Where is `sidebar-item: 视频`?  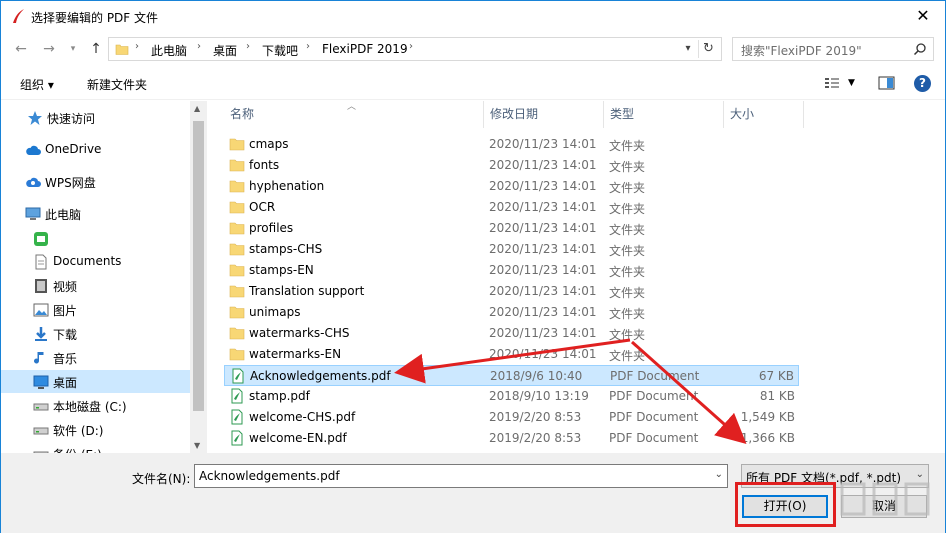
sidebar-item: 视频 is located at coordinates (95, 285).